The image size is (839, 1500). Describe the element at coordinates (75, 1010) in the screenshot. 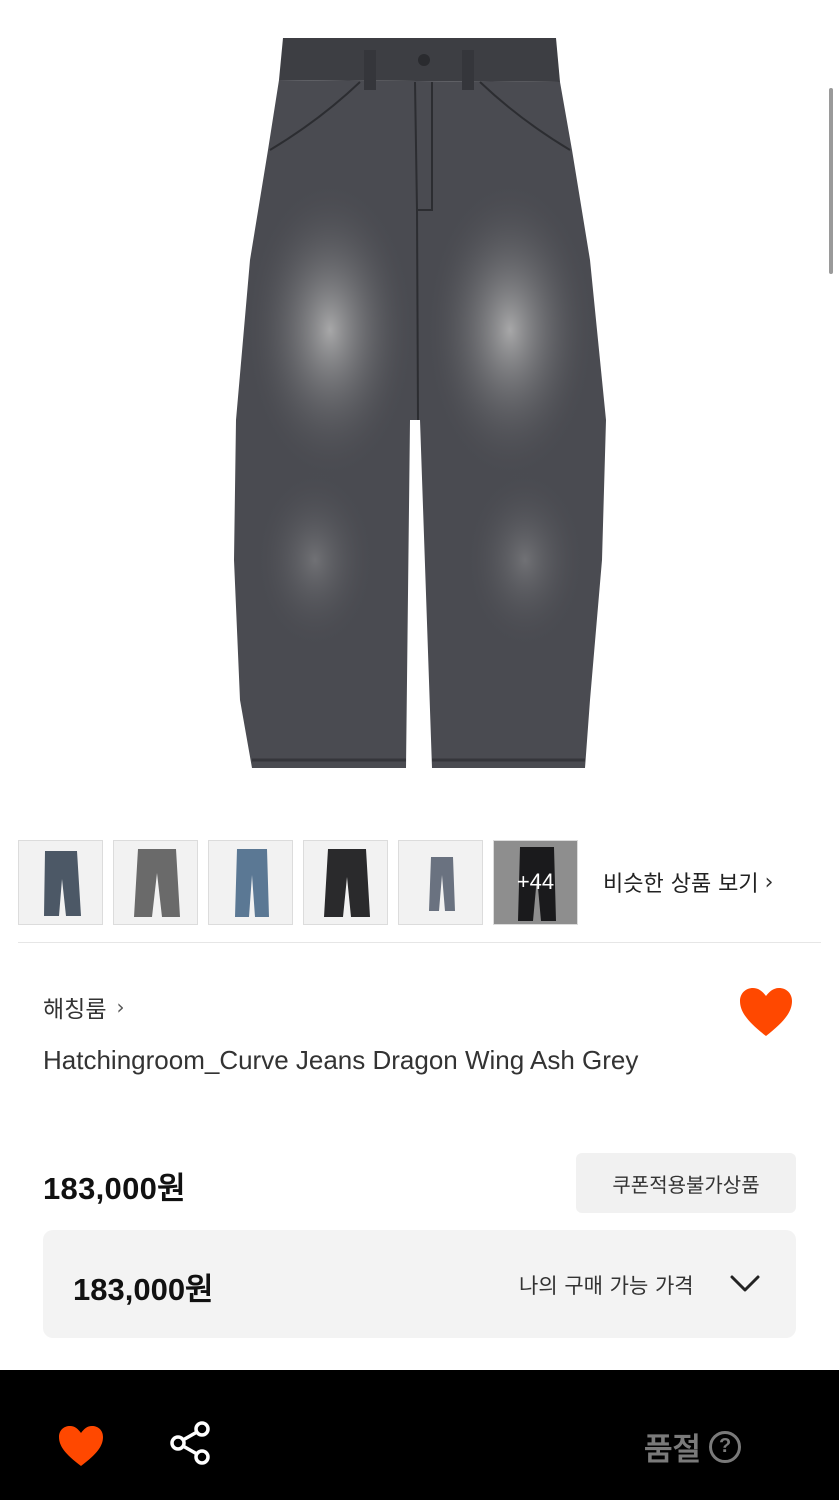

I see `brand-name: 해칭룸` at that location.